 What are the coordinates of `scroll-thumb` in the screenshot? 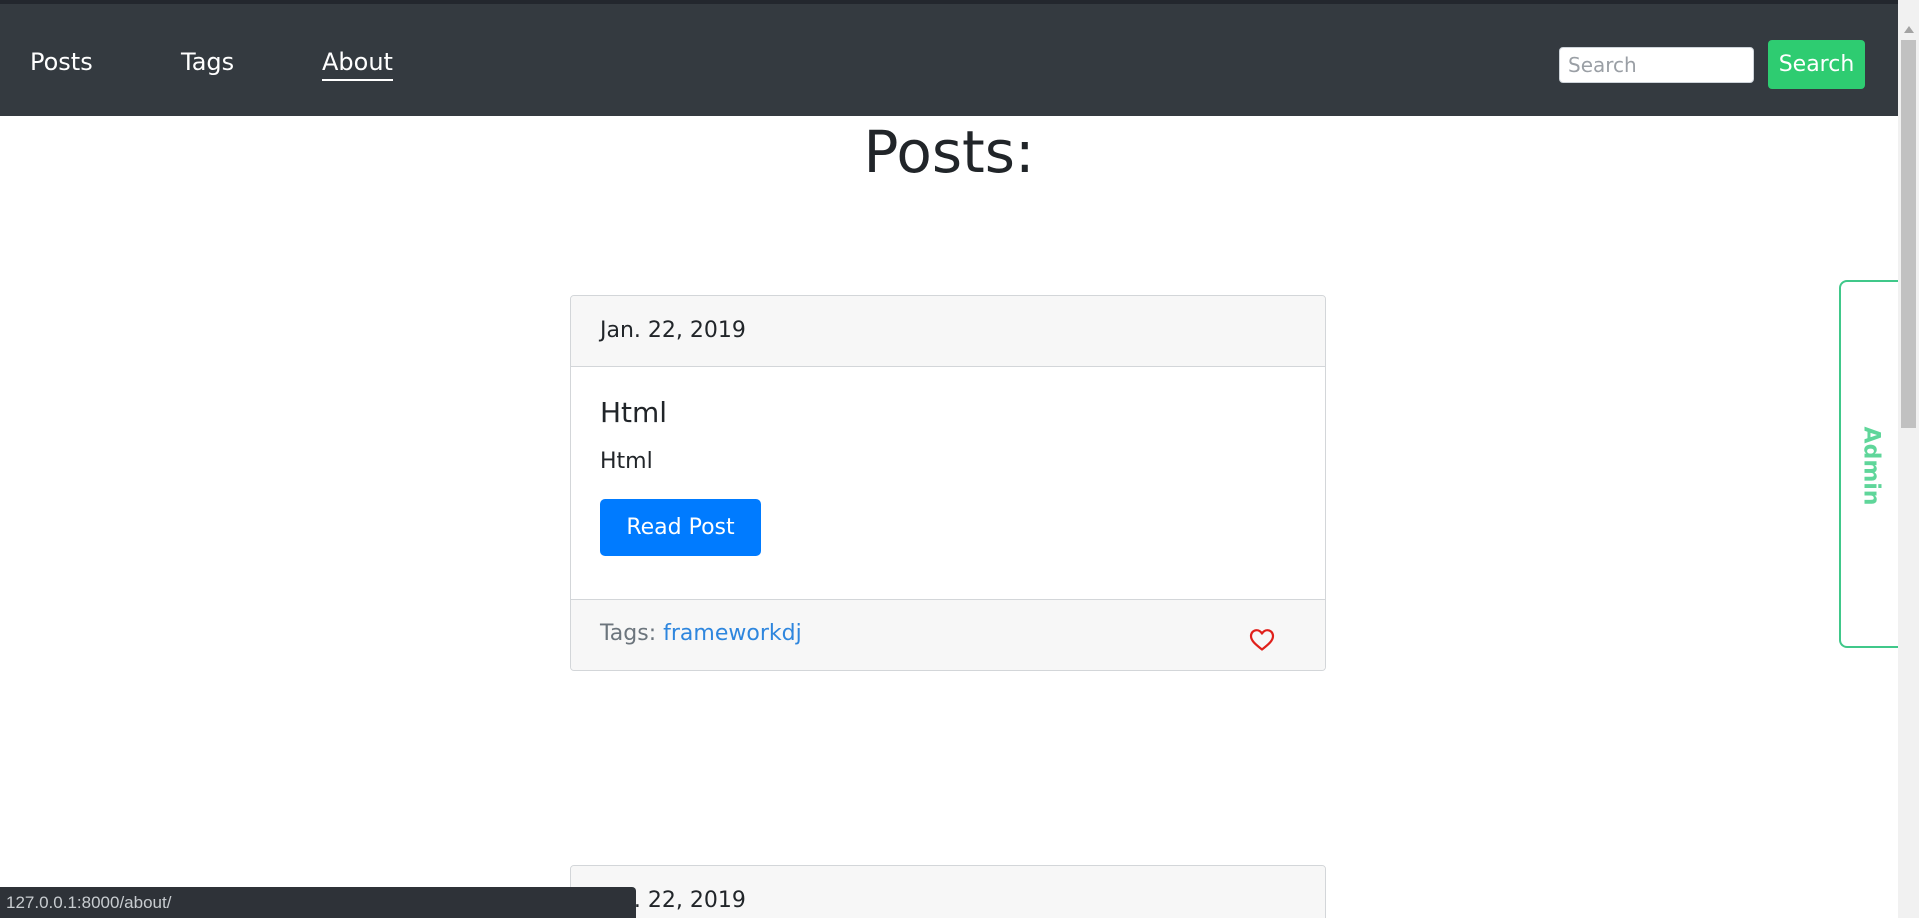 It's located at (1908, 234).